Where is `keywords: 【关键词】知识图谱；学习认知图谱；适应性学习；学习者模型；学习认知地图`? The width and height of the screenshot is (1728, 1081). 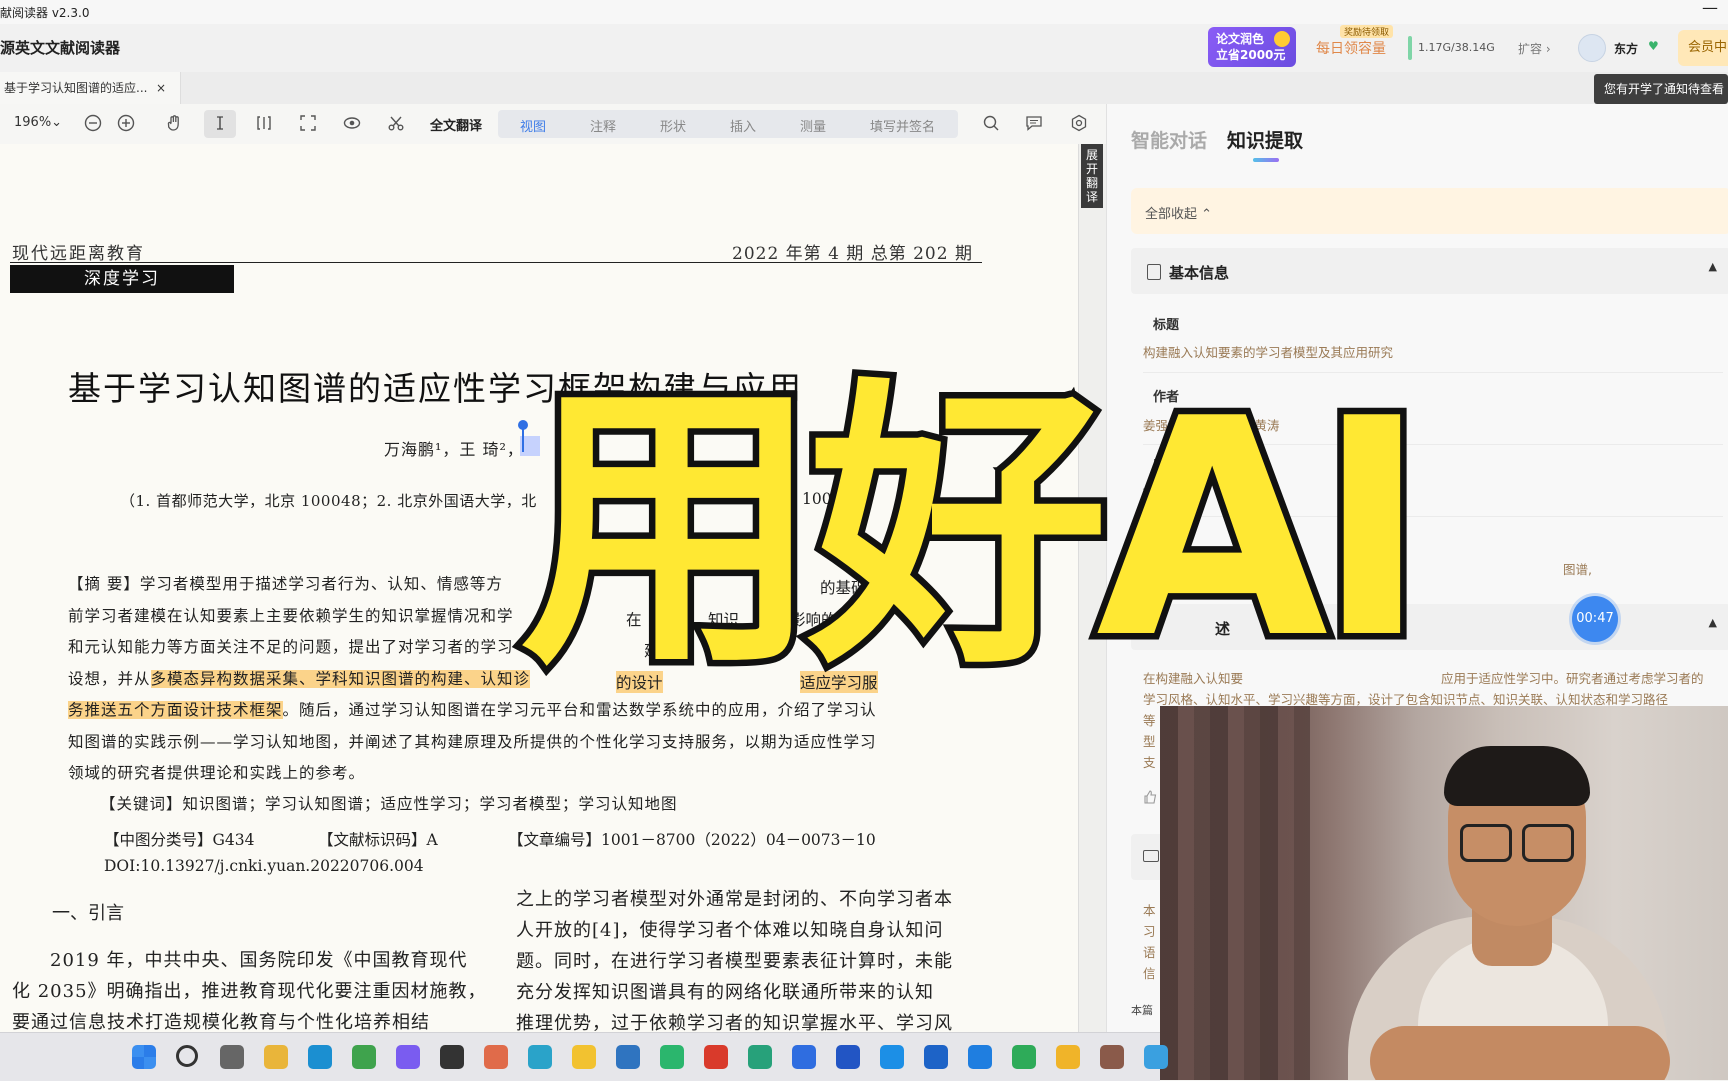 keywords: 【关键词】知识图谱；学习认知图谱；适应性学习；学习者模型；学习认知地图 is located at coordinates (389, 804).